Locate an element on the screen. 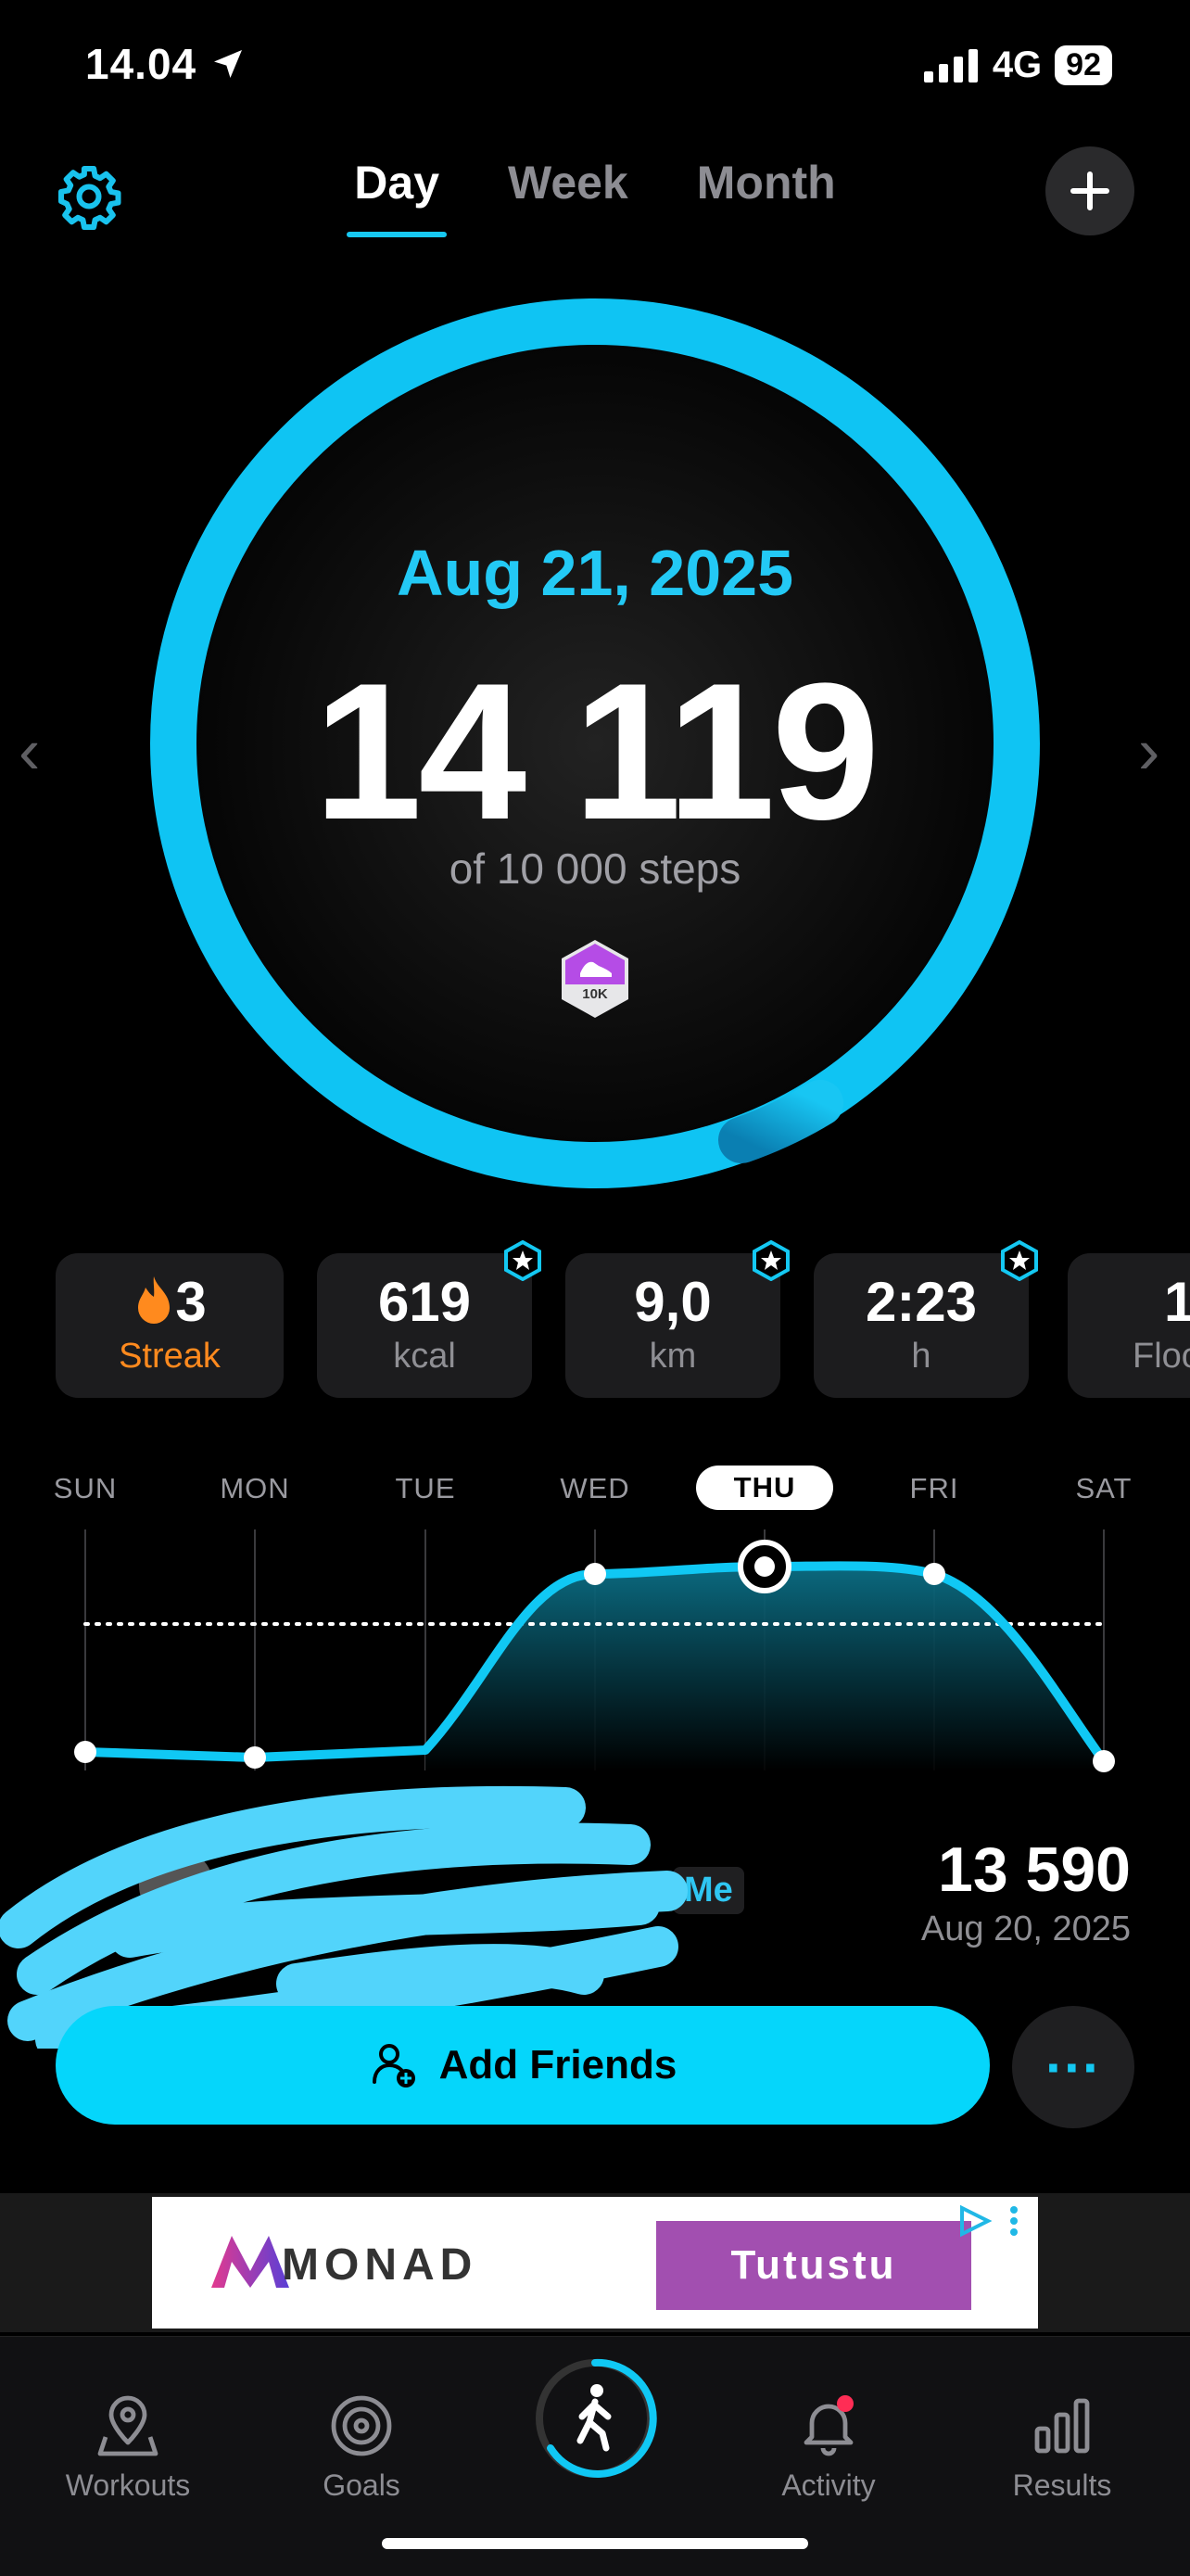 This screenshot has width=1190, height=2576. monad-logo-icon is located at coordinates (250, 2262).